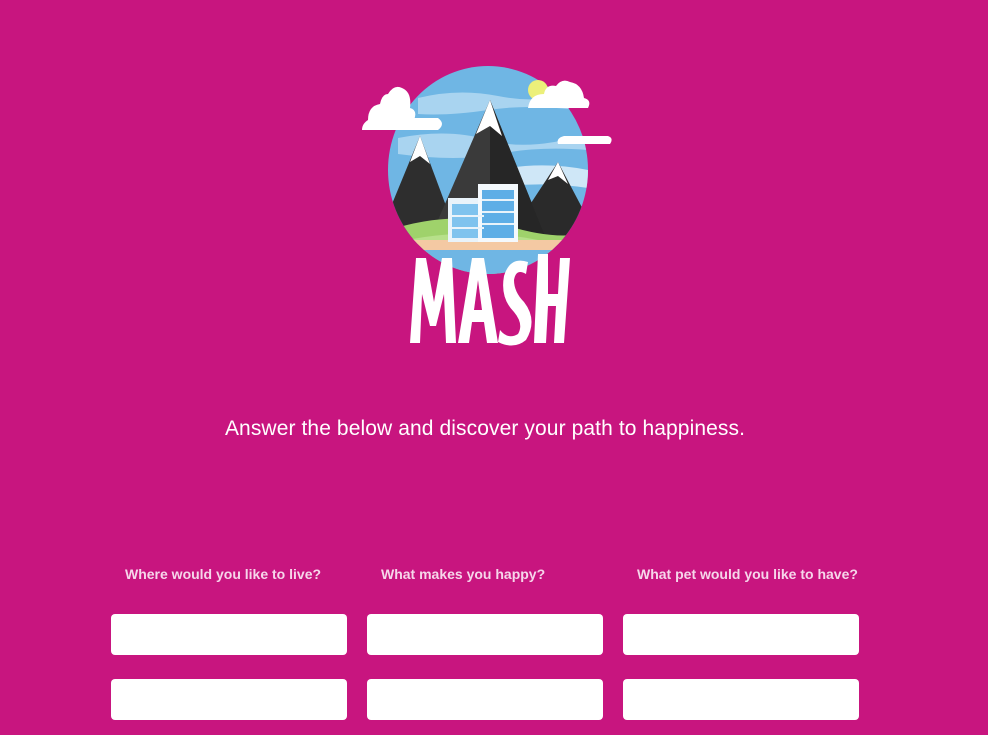 The image size is (988, 735). Describe the element at coordinates (463, 574) in the screenshot. I see `question-label-happy: What makes you happy?` at that location.